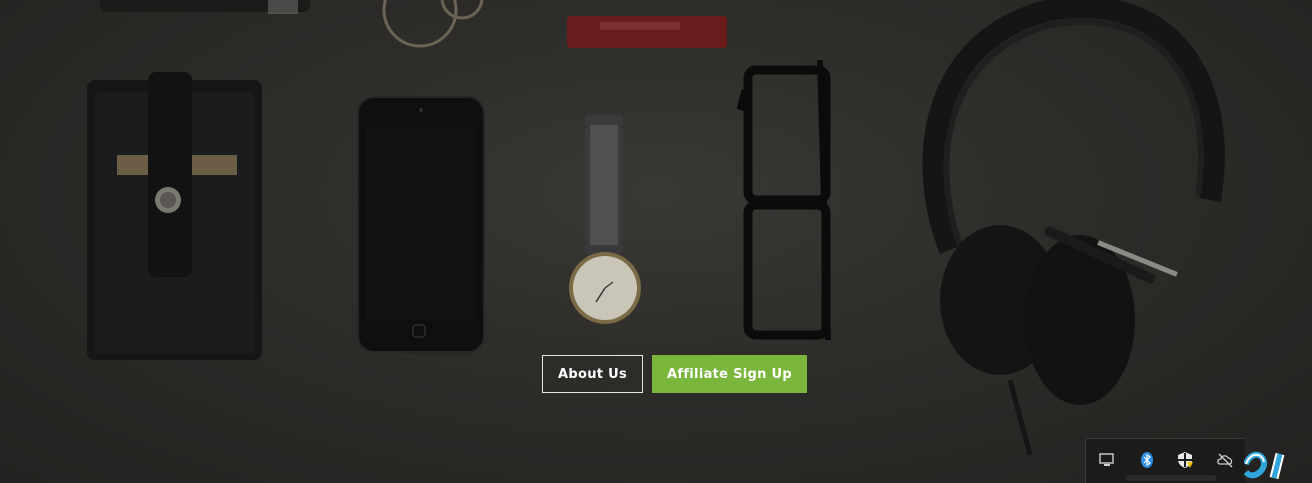 This screenshot has width=1312, height=483. What do you see at coordinates (1185, 460) in the screenshot?
I see `security-shield-icon` at bounding box center [1185, 460].